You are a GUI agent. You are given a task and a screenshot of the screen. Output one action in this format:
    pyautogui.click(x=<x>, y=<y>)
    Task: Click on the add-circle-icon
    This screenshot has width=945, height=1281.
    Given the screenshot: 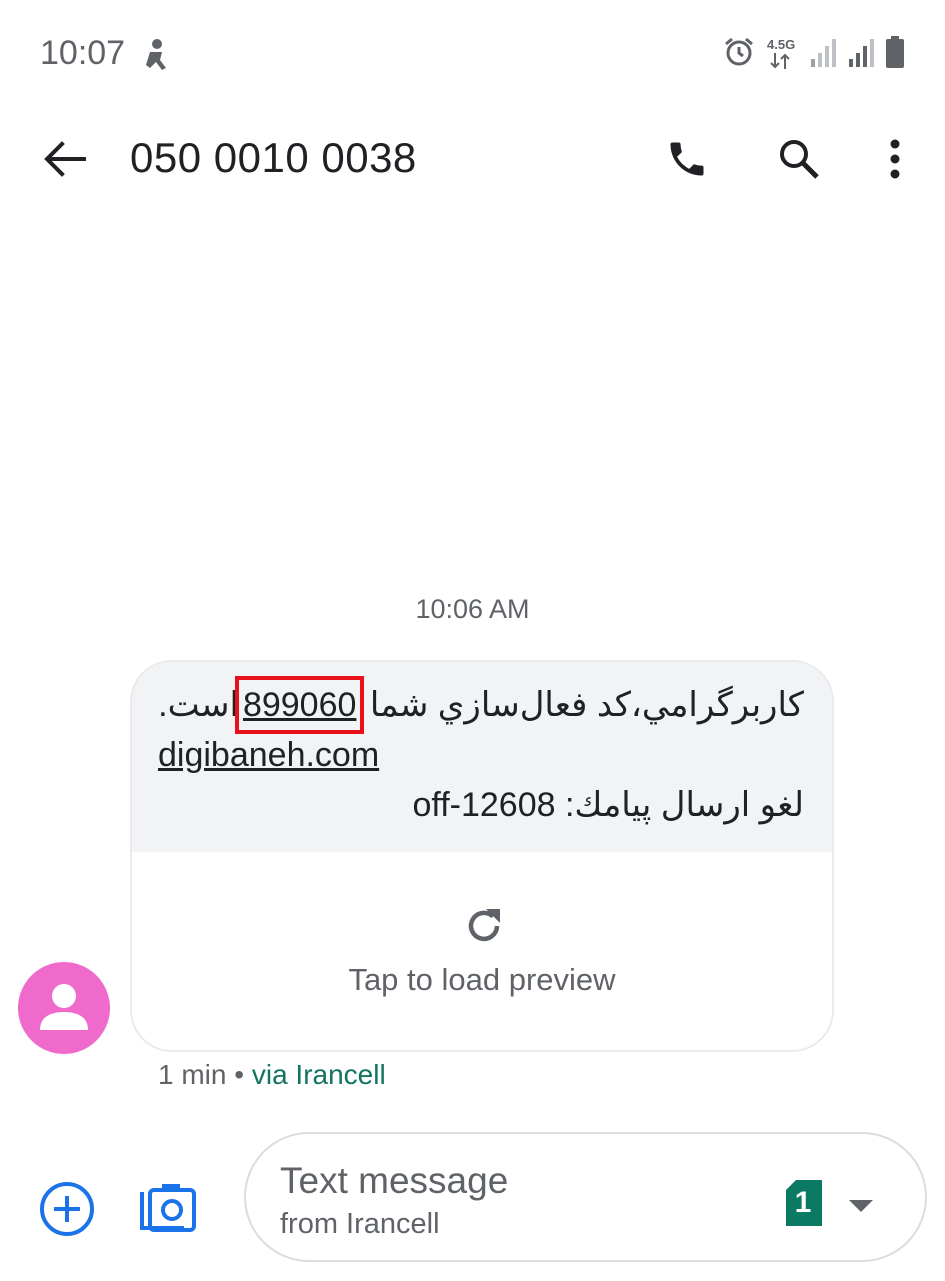 What is the action you would take?
    pyautogui.click(x=67, y=1209)
    